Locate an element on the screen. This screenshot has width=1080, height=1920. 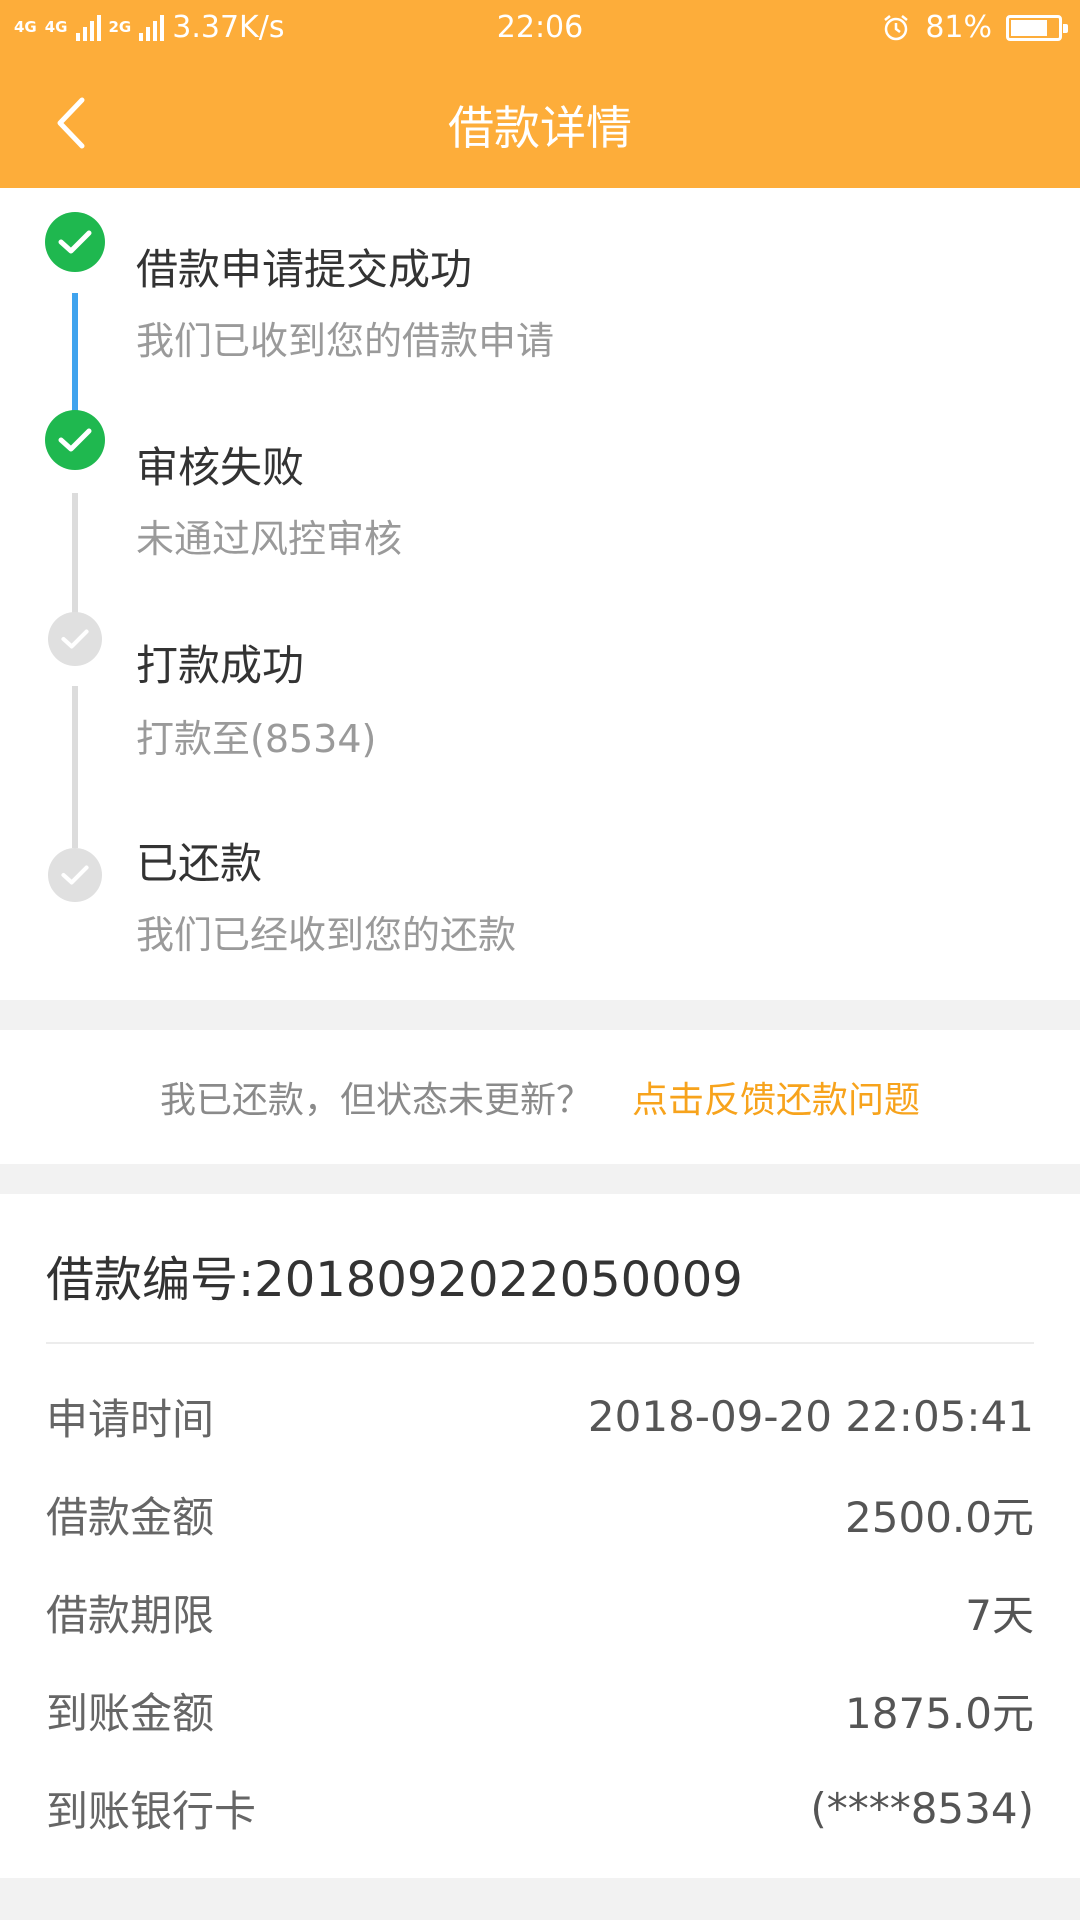
step-4-desc: 我们已经收到您的还款 is located at coordinates (326, 935).